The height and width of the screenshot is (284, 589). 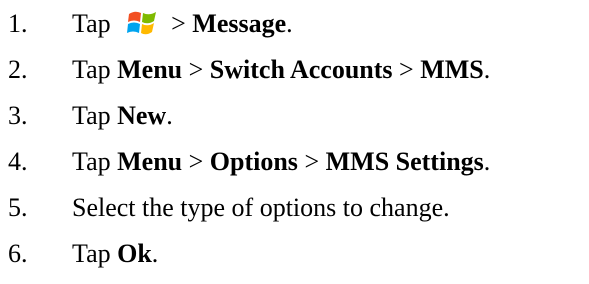 I want to click on step-number: 5., so click(x=18, y=207).